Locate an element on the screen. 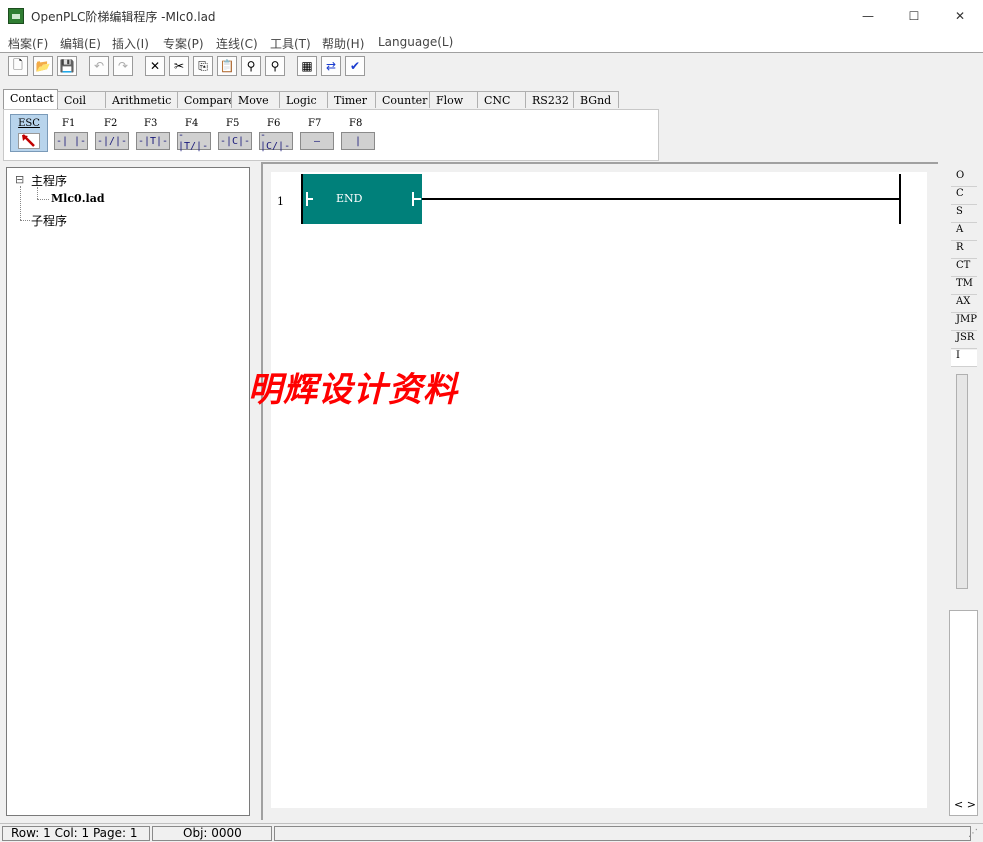  title-bar: OpenPLC阶梯编辑程序 -Mlc0.lad — ☐ ✕ is located at coordinates (491, 16).